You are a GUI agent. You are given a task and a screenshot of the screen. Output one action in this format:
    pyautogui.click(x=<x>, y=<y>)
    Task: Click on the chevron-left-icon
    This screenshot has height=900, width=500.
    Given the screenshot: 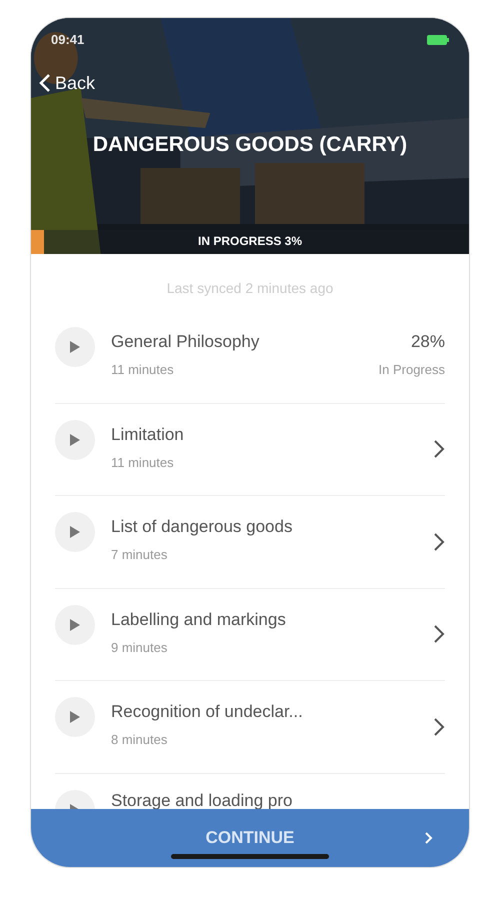 What is the action you would take?
    pyautogui.click(x=45, y=83)
    